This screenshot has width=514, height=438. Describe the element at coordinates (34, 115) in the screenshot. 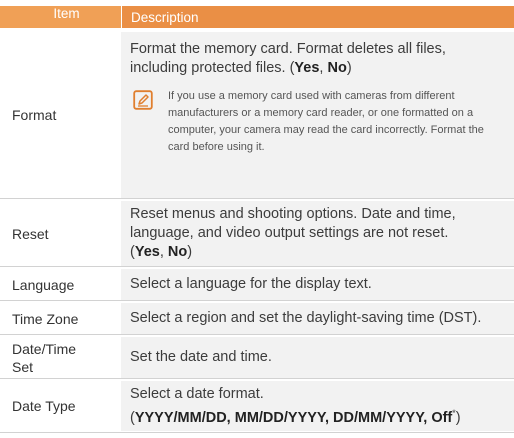

I see `item-format: Format` at that location.